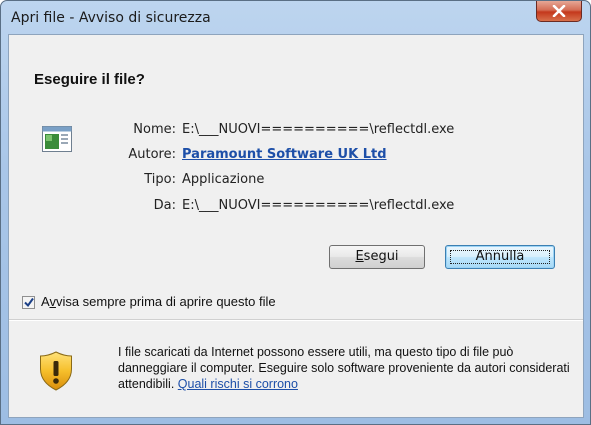 This screenshot has height=425, width=591. I want to click on type-label: Tipo:, so click(160, 179).